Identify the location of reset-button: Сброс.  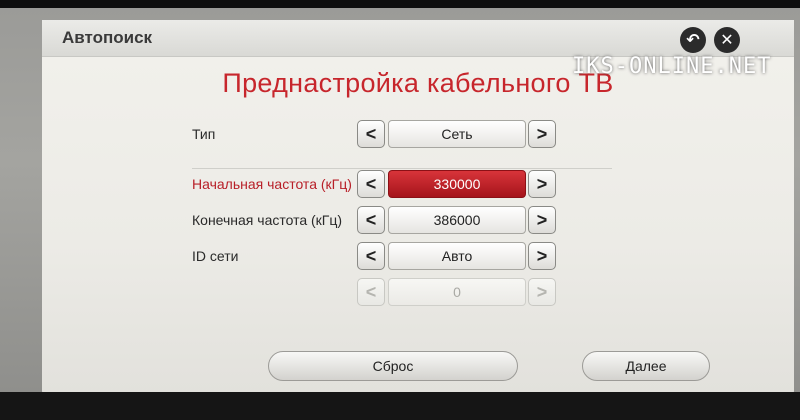
(393, 366).